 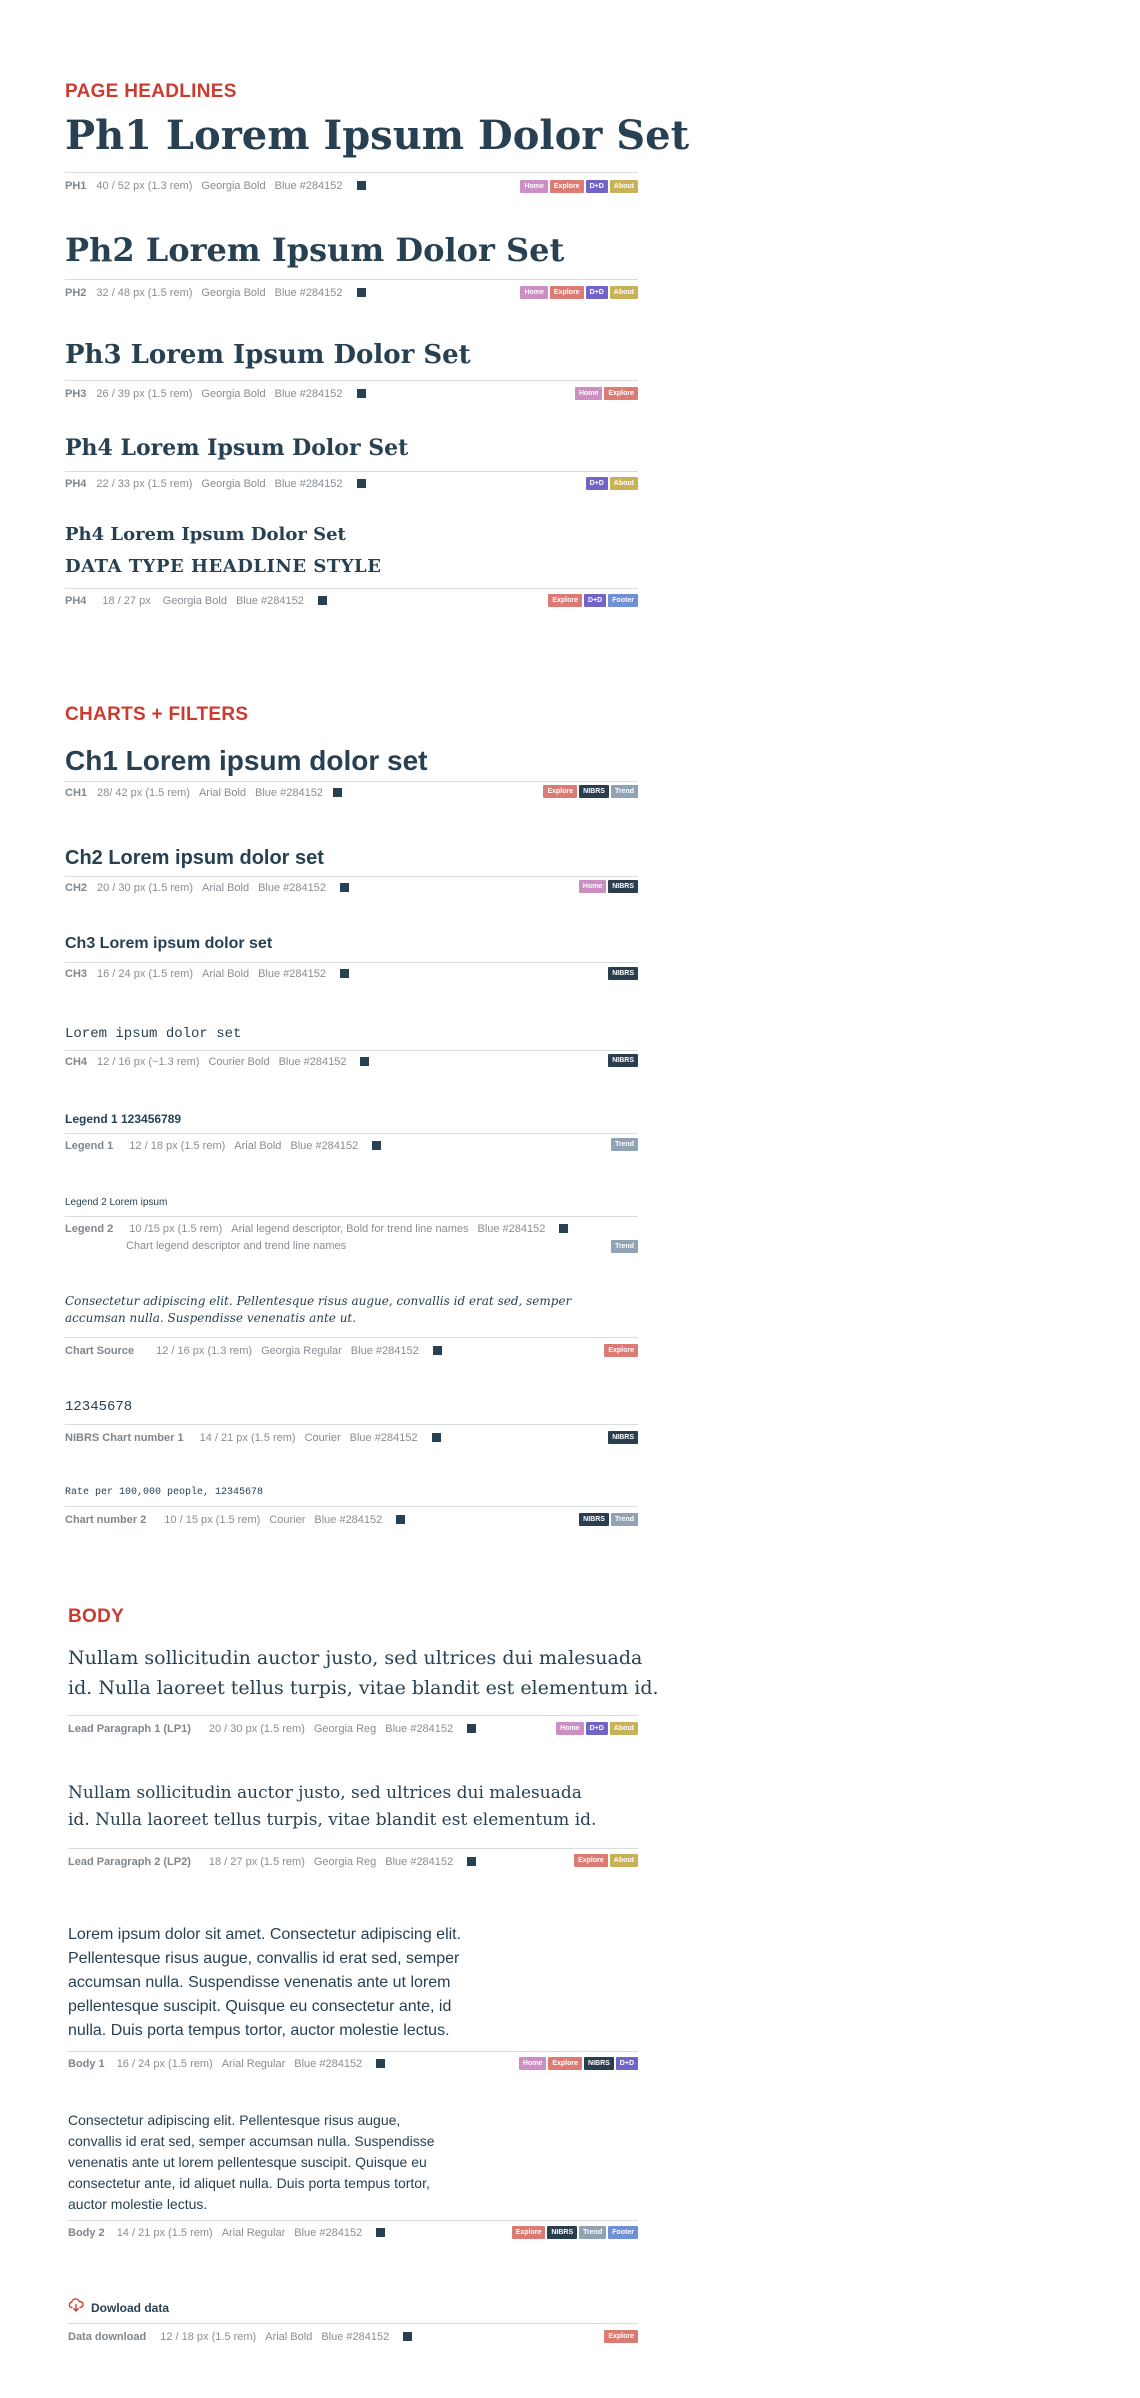 I want to click on tag-group: NIBRS, so click(x=623, y=1437).